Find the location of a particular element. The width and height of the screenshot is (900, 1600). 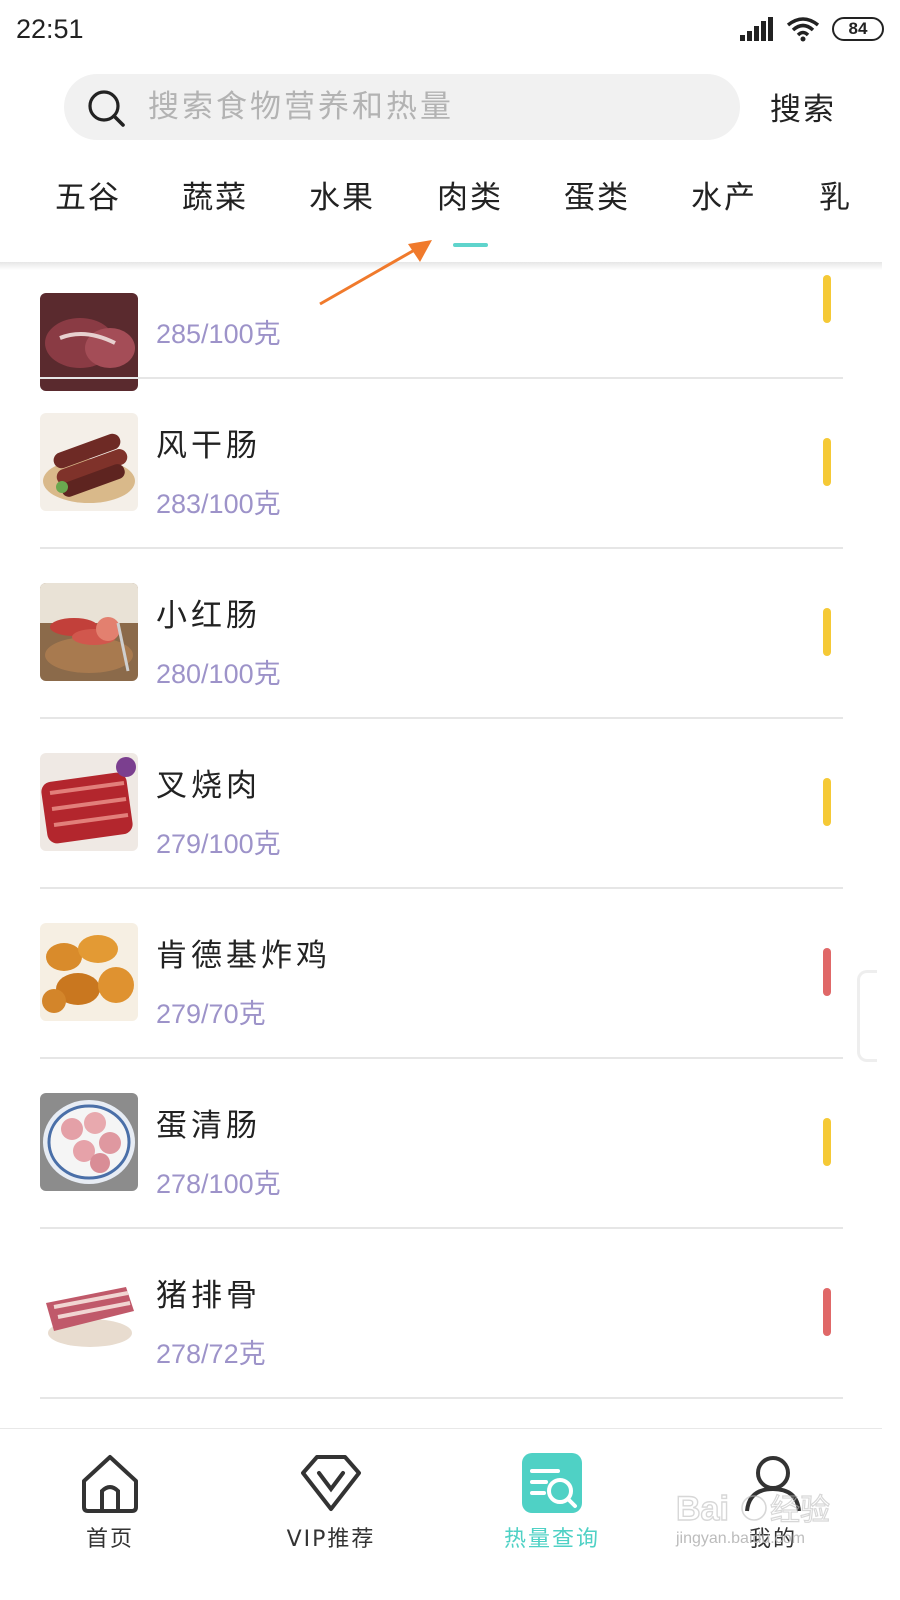

battery-indicator: 84 is located at coordinates (858, 29).